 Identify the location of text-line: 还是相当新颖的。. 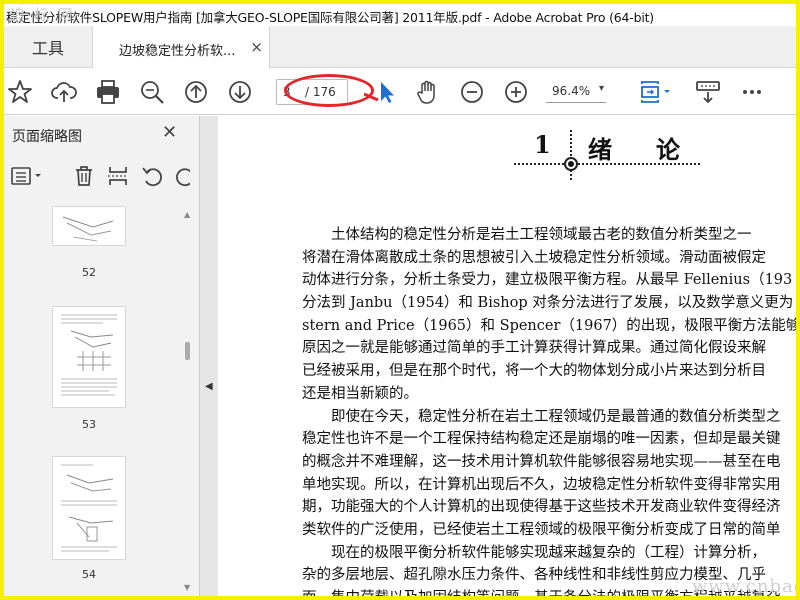
(360, 393).